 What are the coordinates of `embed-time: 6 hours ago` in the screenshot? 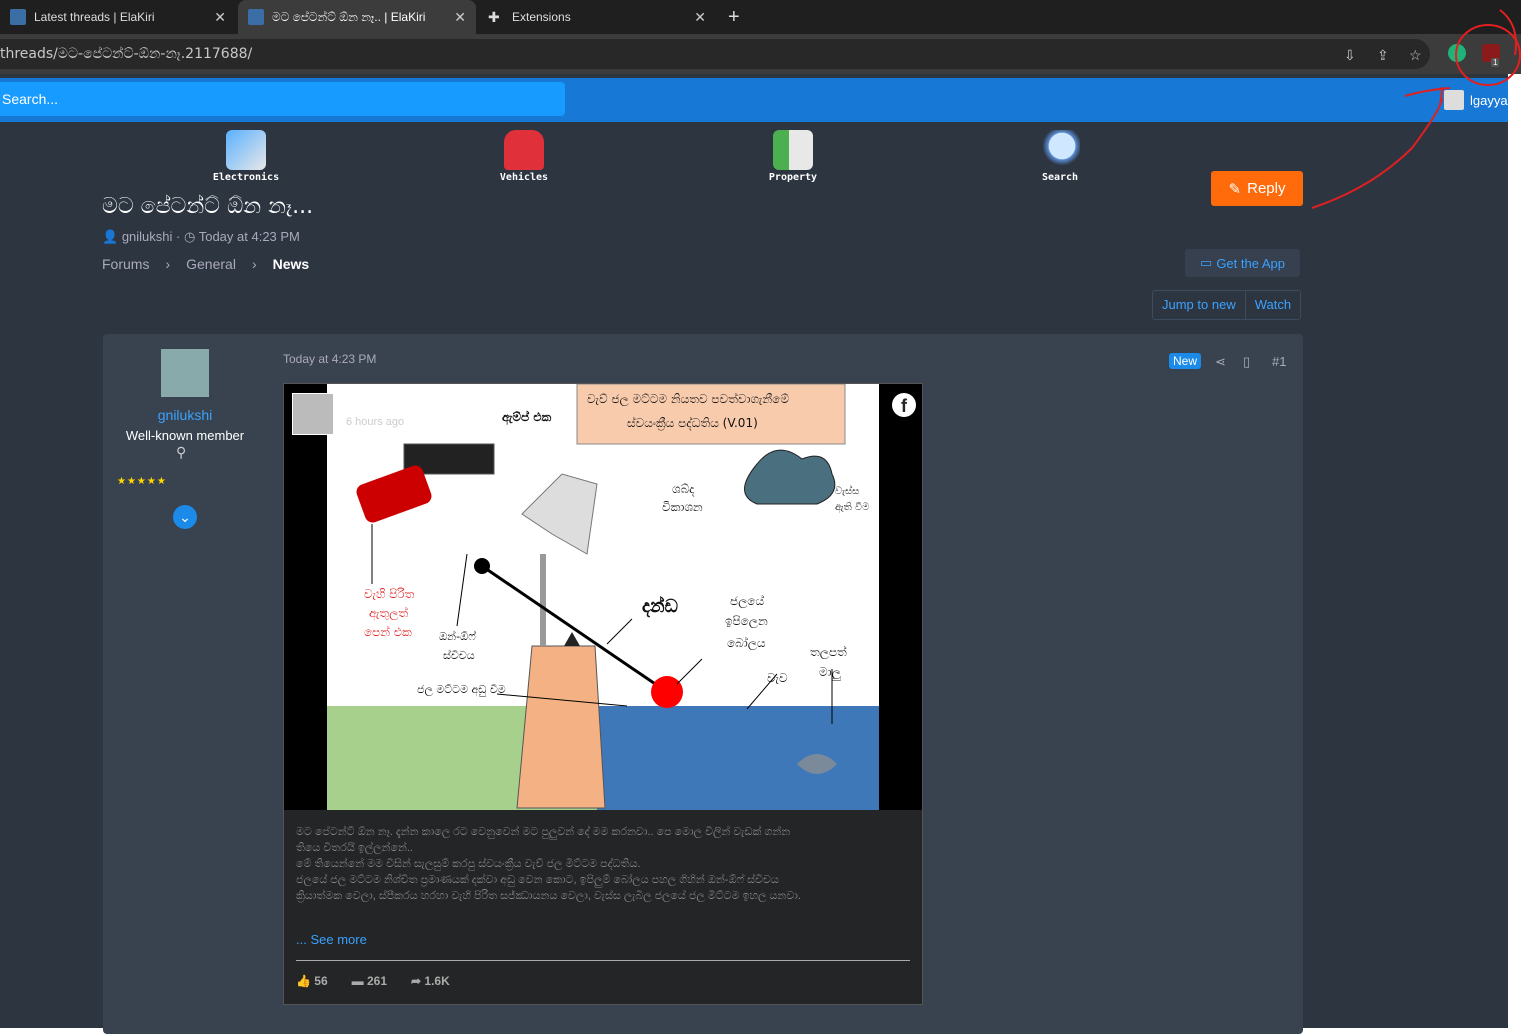 It's located at (375, 422).